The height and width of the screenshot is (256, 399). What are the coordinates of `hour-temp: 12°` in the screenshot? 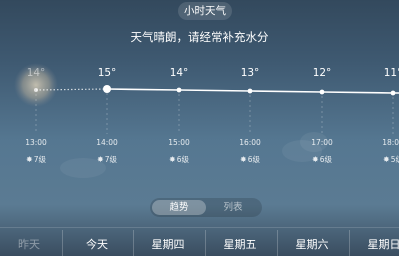 It's located at (322, 73).